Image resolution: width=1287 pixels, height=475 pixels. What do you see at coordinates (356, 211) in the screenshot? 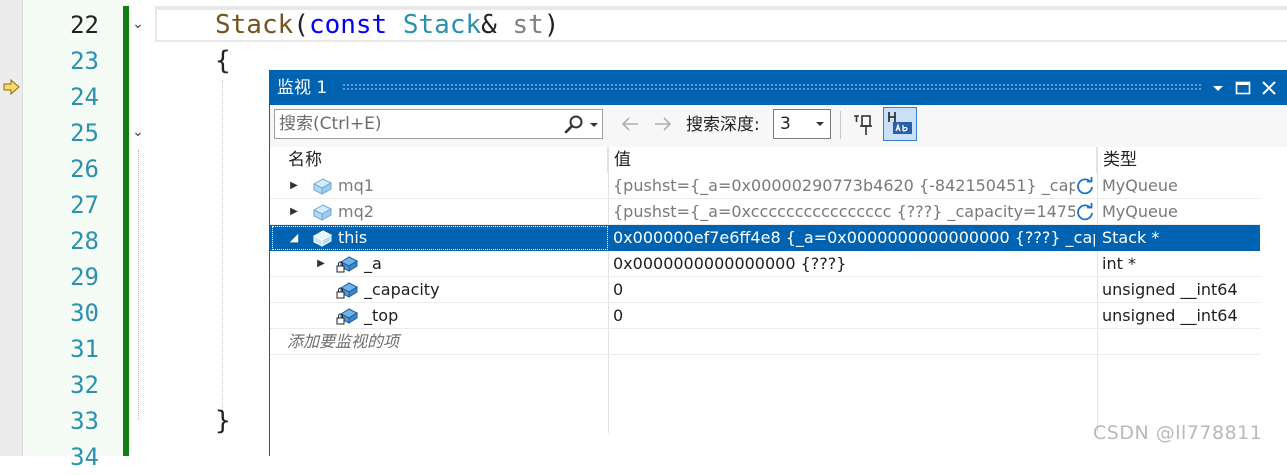
I see `watch-item-name: mq2` at bounding box center [356, 211].